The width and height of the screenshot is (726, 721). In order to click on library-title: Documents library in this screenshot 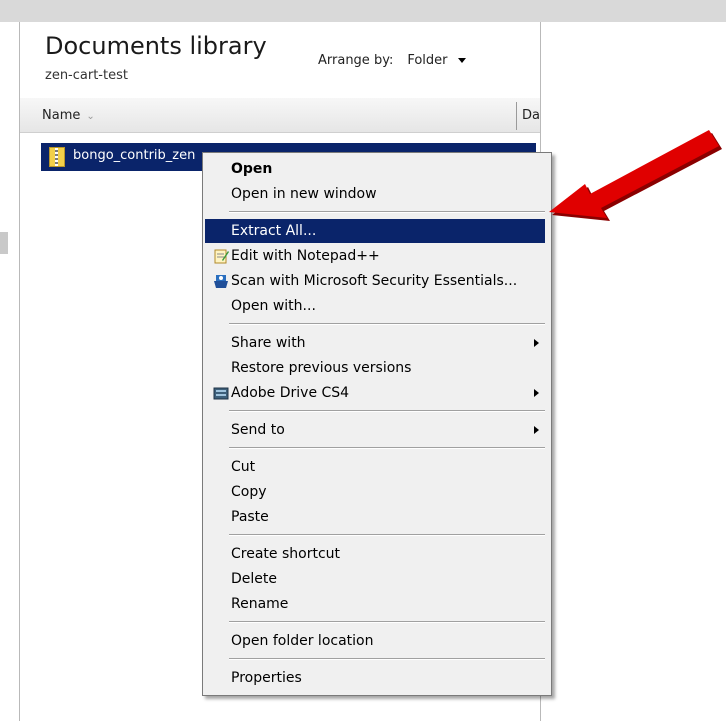, I will do `click(156, 46)`.